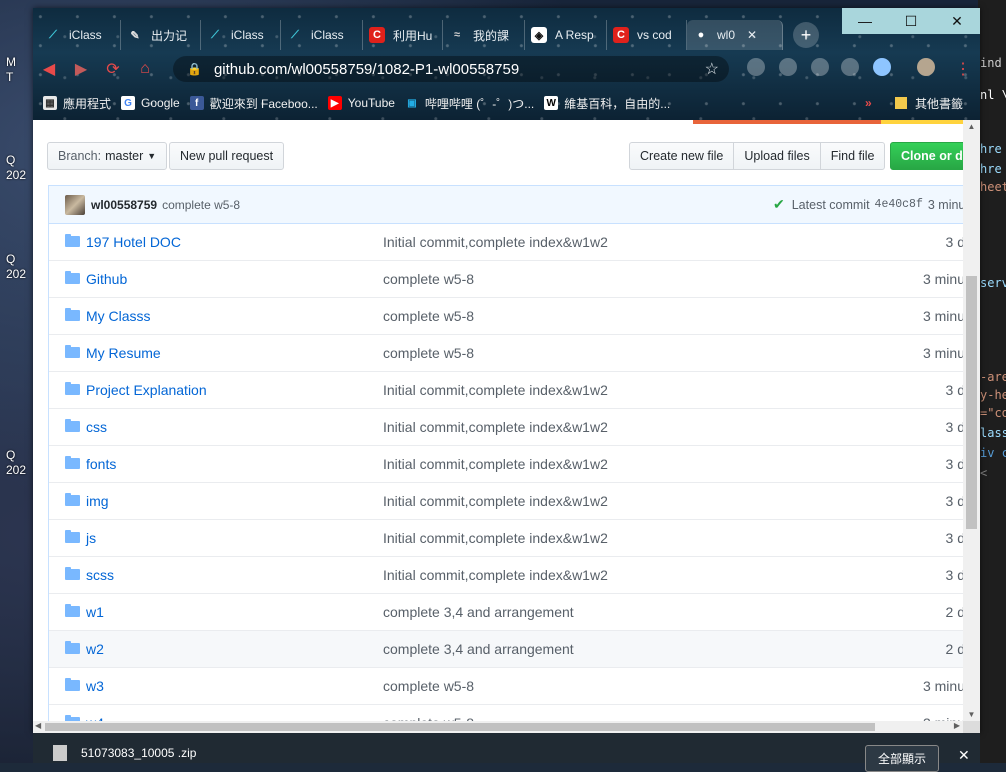 The width and height of the screenshot is (1006, 772). I want to click on clone-or-download-button: Clone or do, so click(926, 156).